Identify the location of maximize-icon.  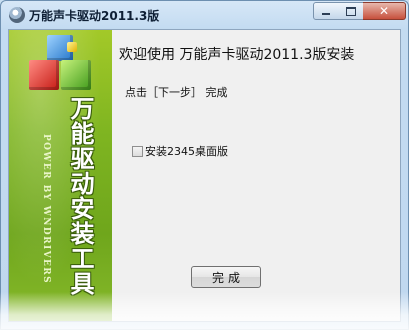
(350, 11).